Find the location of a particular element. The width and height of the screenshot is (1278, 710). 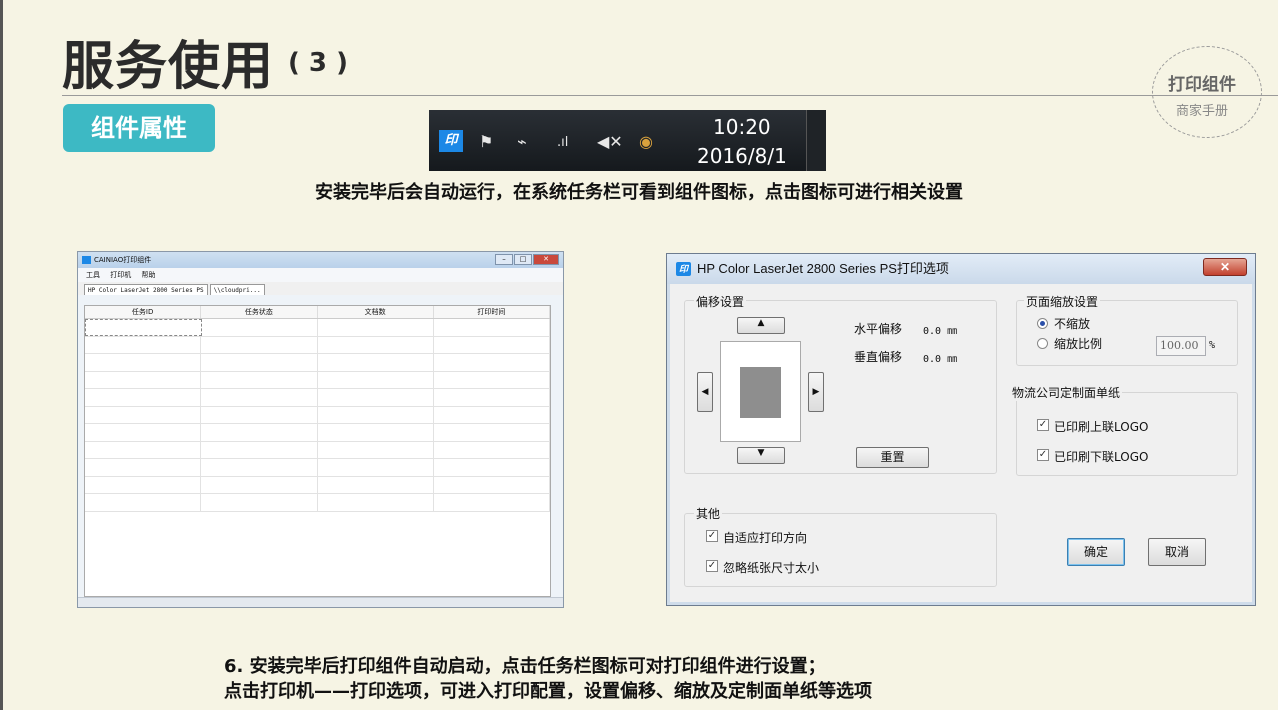

move-right-button: ▶ is located at coordinates (816, 392).